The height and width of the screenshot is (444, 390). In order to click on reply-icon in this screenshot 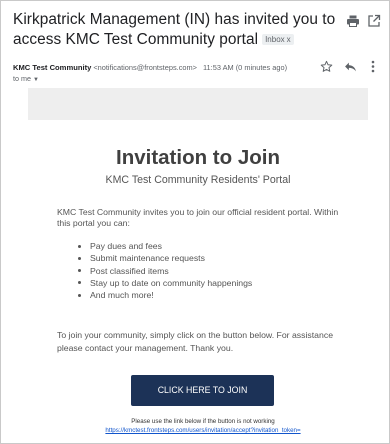, I will do `click(350, 67)`.